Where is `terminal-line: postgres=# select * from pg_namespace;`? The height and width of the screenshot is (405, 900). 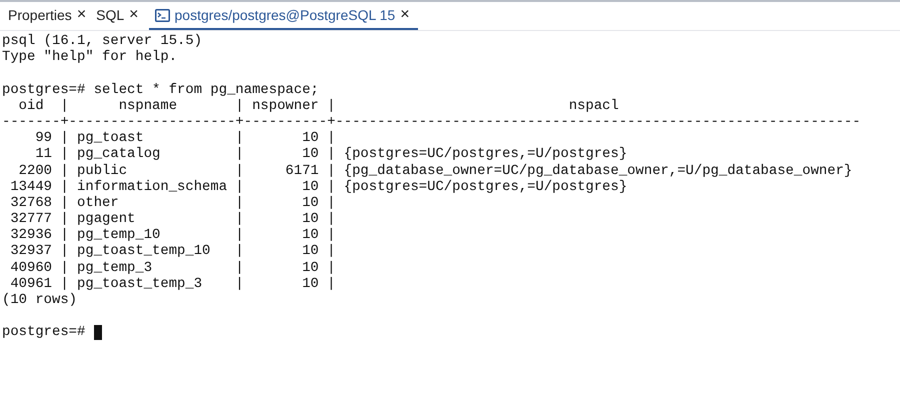
terminal-line: postgres=# select * from pg_namespace; is located at coordinates (160, 90).